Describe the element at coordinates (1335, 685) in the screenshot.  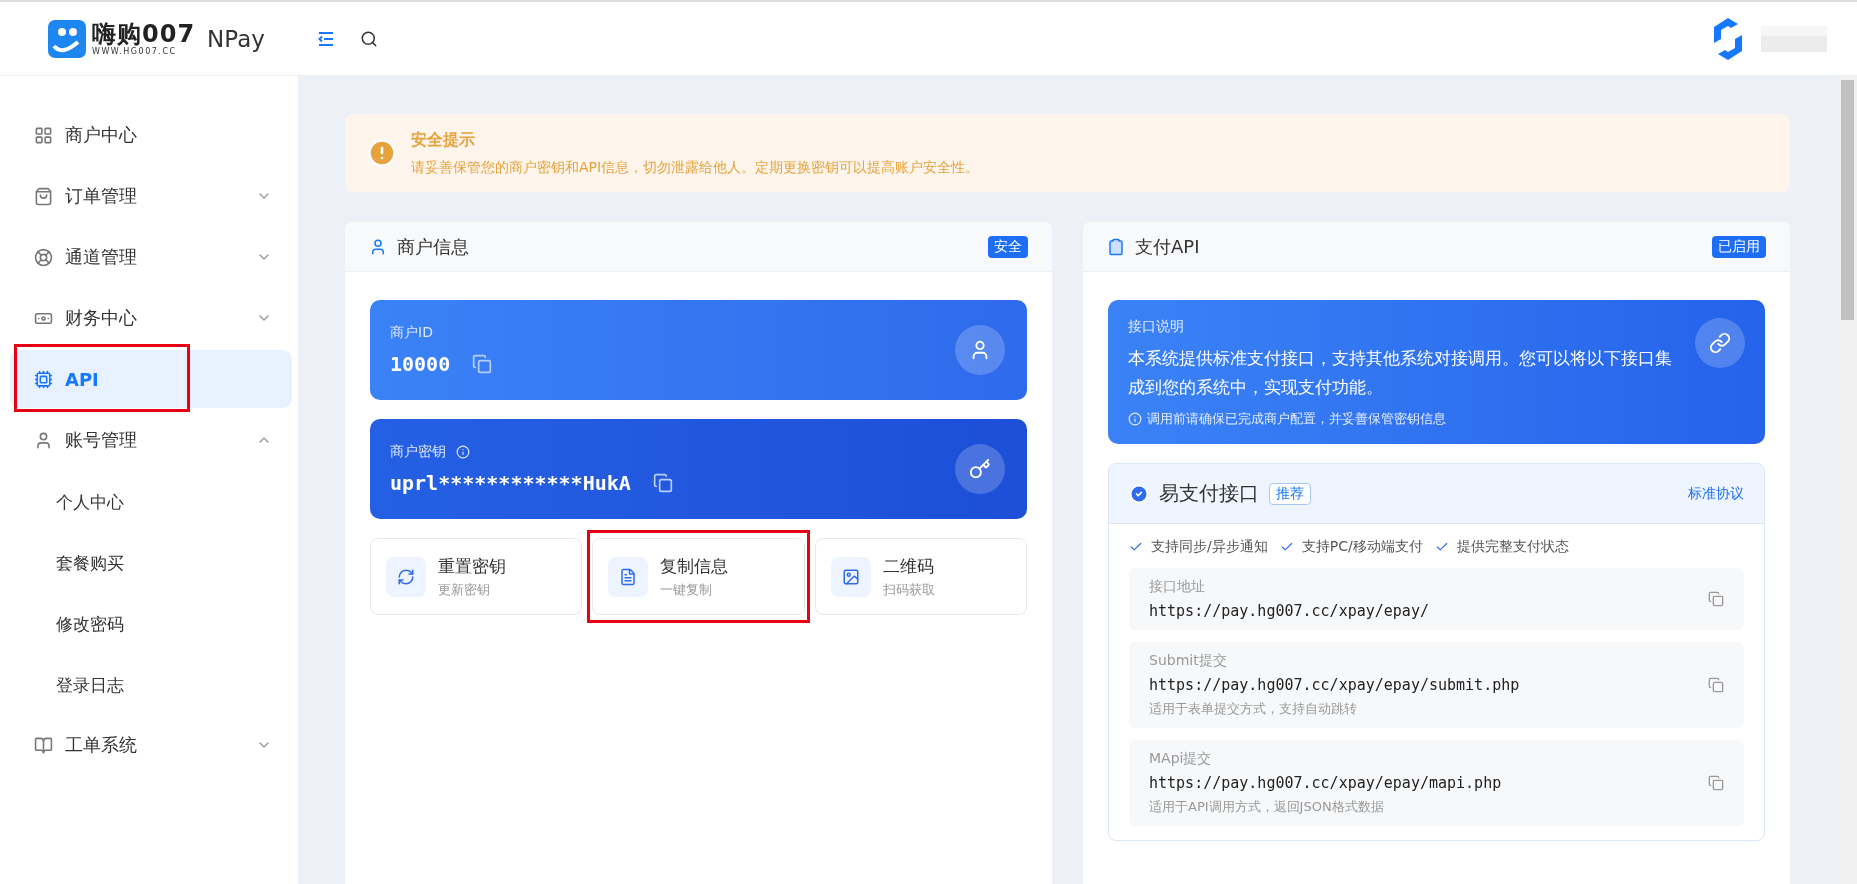
I see `endpoint-url: https://pay.hg007.cc/xpay/epay/submit.php` at that location.